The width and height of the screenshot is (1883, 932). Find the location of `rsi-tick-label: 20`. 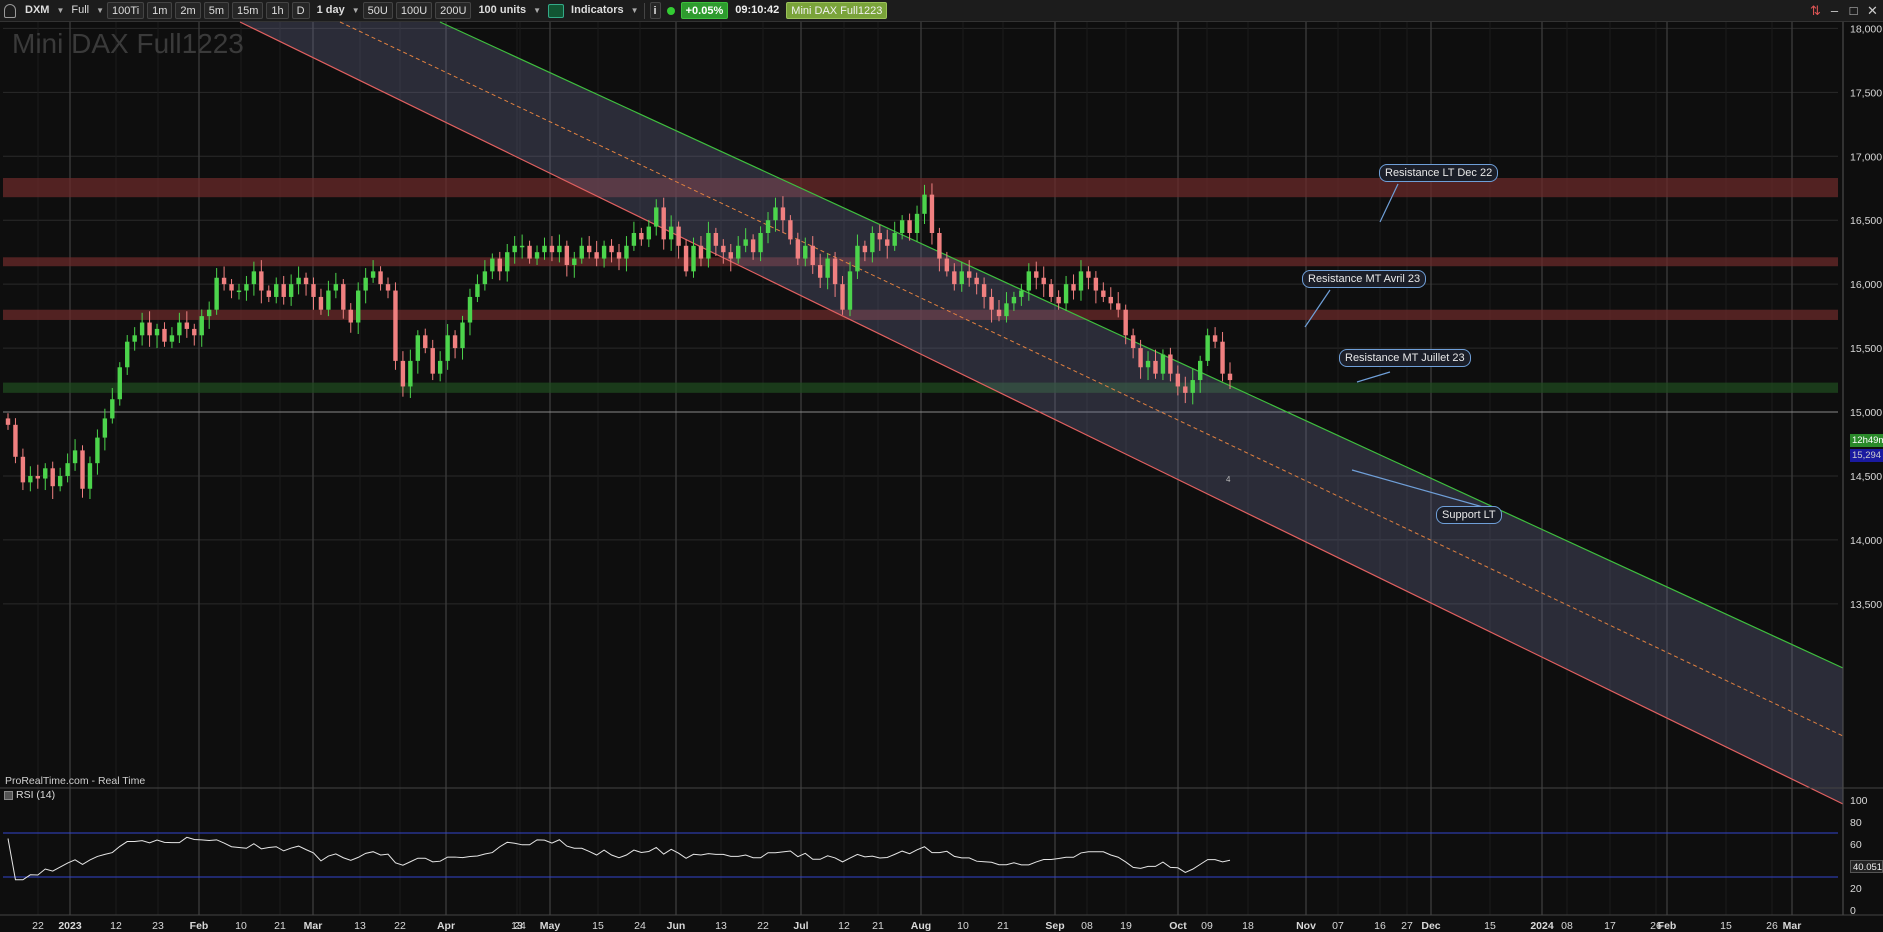

rsi-tick-label: 20 is located at coordinates (1856, 889).